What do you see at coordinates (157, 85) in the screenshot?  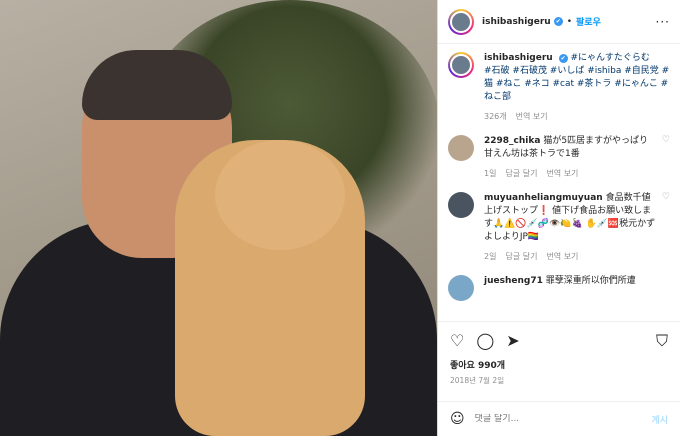 I see `person-hair` at bounding box center [157, 85].